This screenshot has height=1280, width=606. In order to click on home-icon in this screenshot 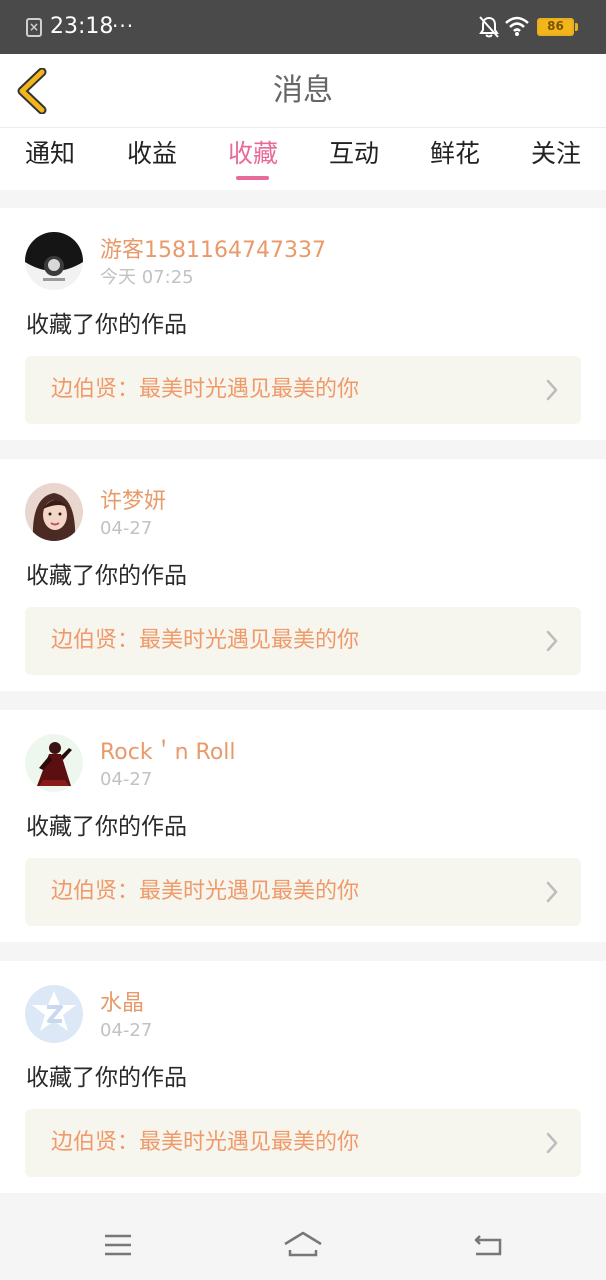, I will do `click(303, 1245)`.